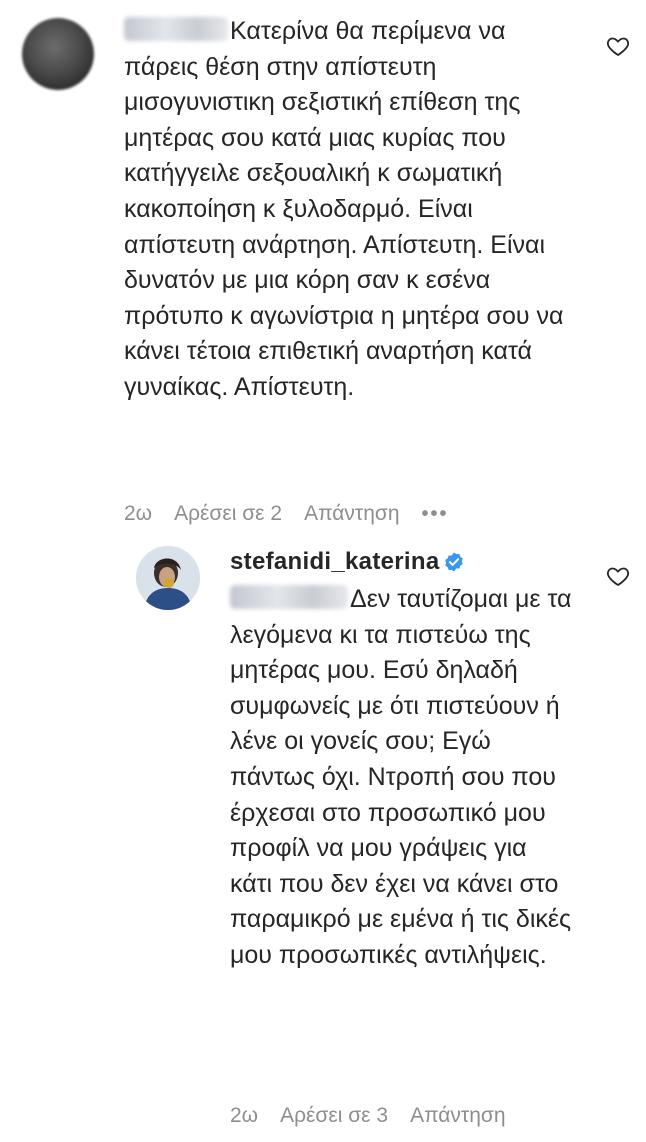 The width and height of the screenshot is (646, 1142). Describe the element at coordinates (58, 54) in the screenshot. I see `commenter-avatar` at that location.